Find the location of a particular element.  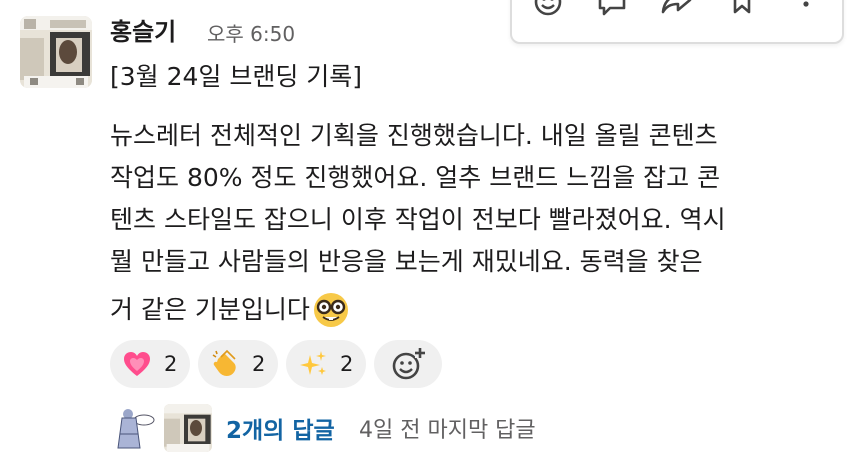

reply-avatar-photo is located at coordinates (188, 428).